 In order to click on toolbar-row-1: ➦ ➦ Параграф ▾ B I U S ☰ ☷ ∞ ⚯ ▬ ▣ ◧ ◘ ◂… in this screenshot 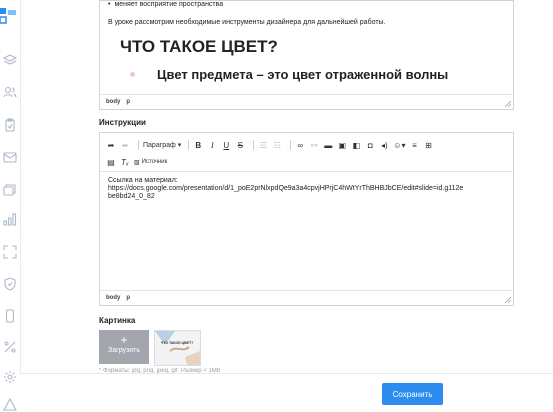, I will do `click(271, 145)`.